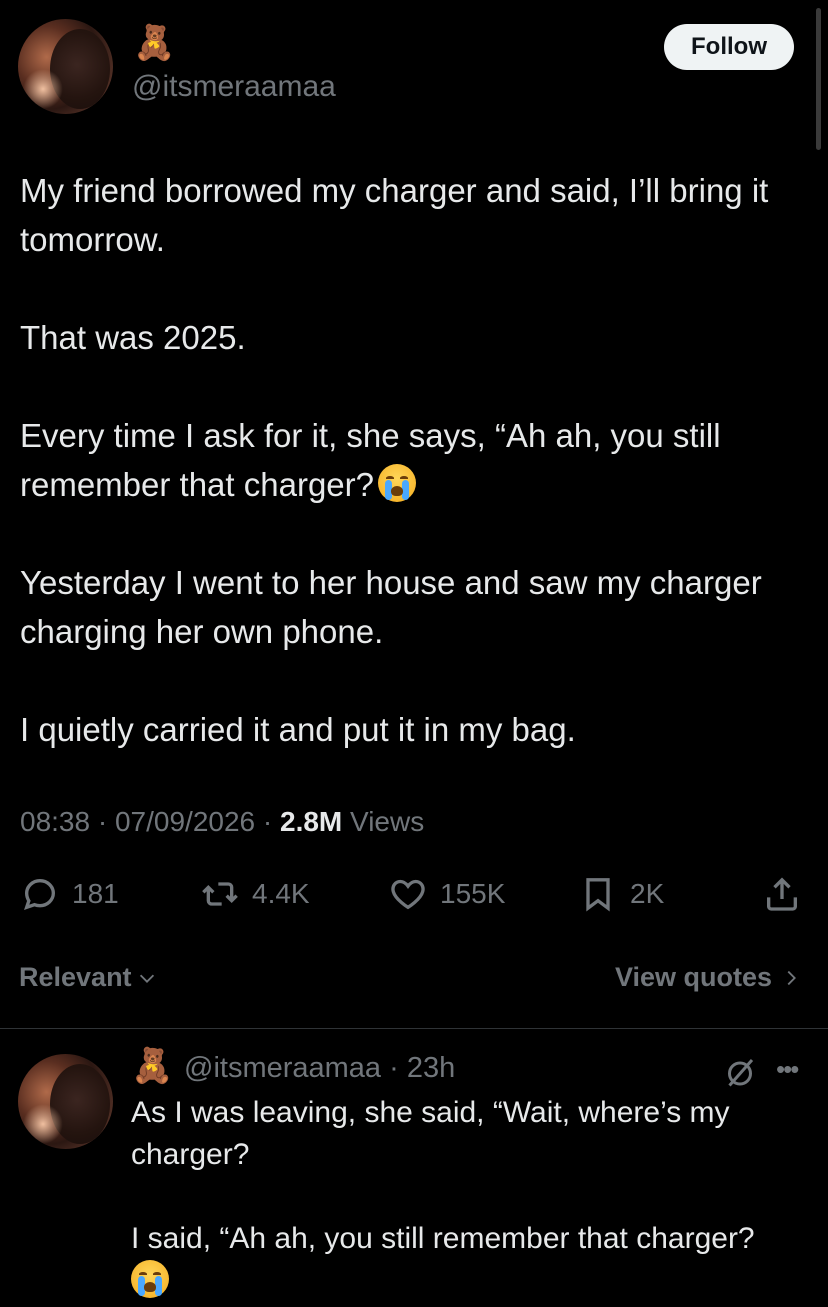 This screenshot has width=828, height=1307. I want to click on tweet-paragraph: That was 2025., so click(133, 337).